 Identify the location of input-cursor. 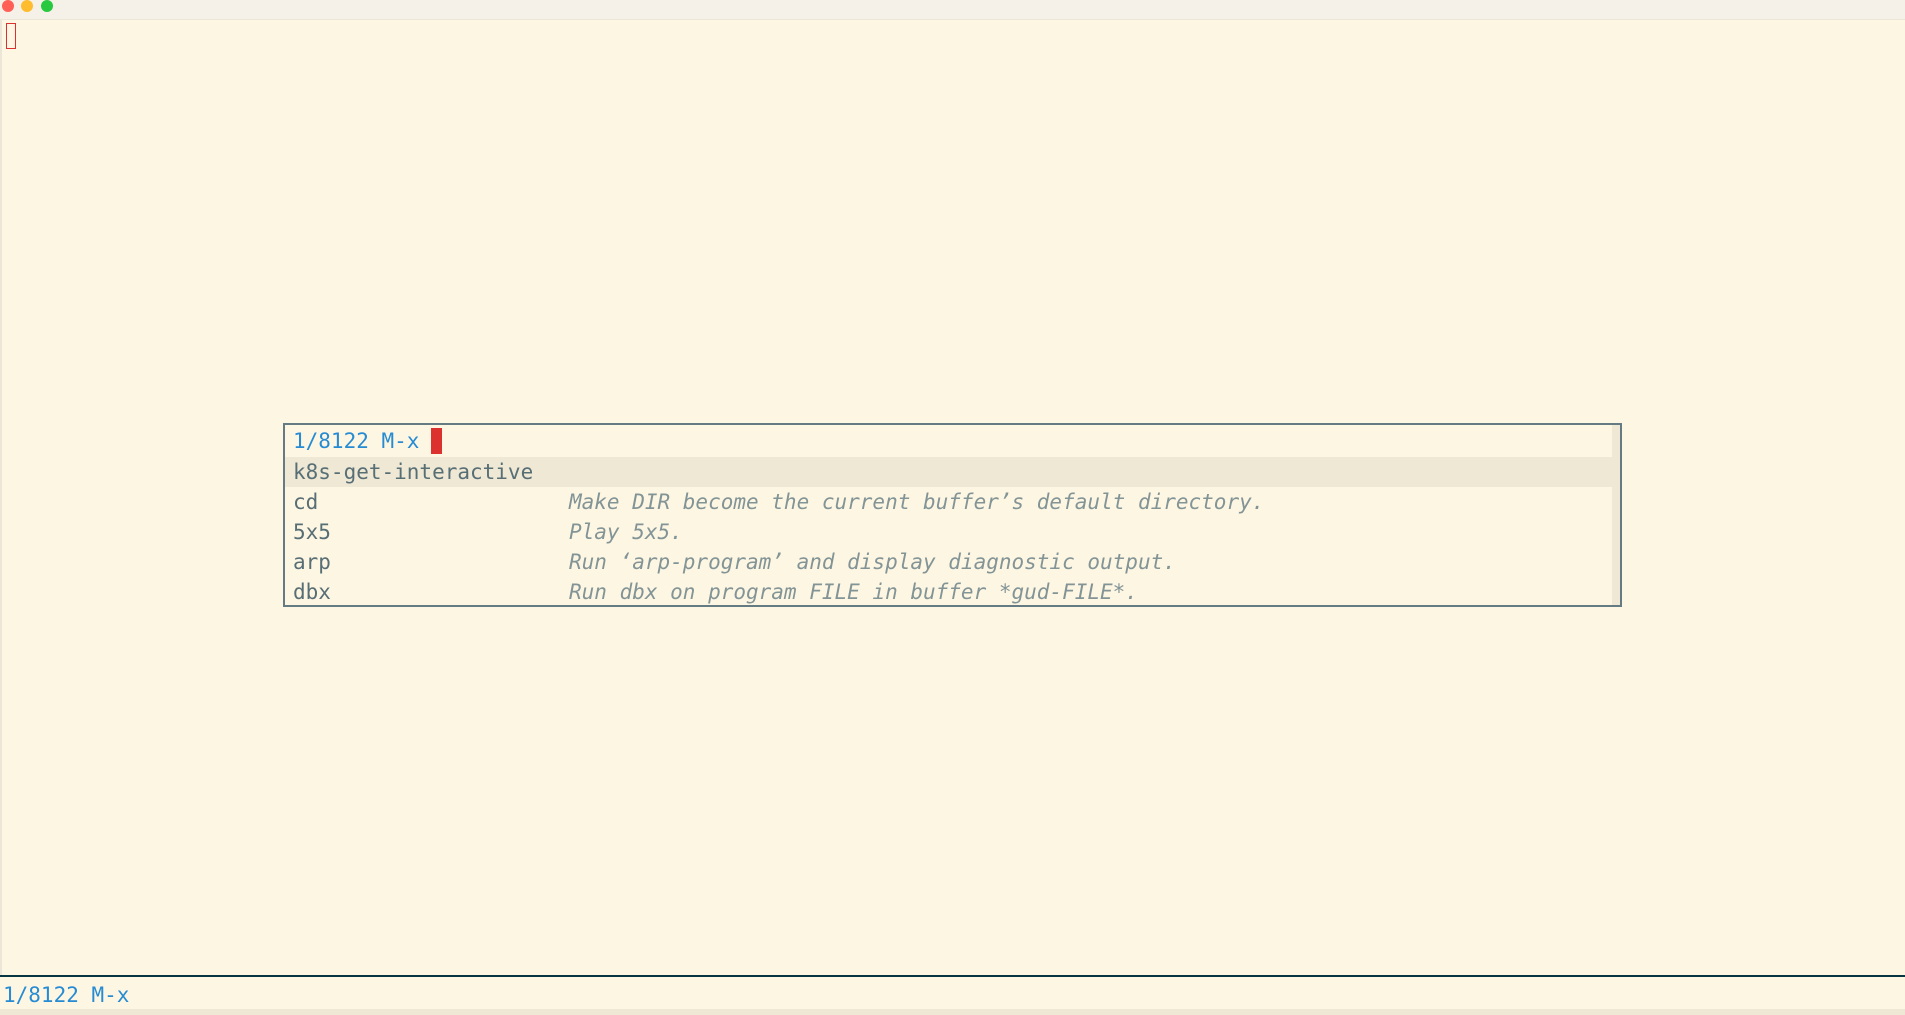
(437, 441).